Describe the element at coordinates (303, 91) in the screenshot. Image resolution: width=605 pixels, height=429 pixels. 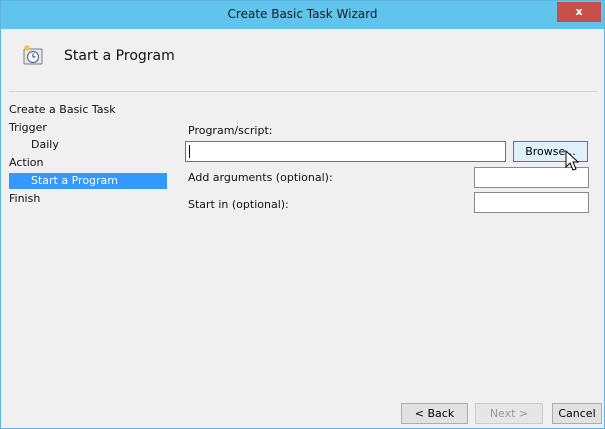
I see `header-divider` at that location.